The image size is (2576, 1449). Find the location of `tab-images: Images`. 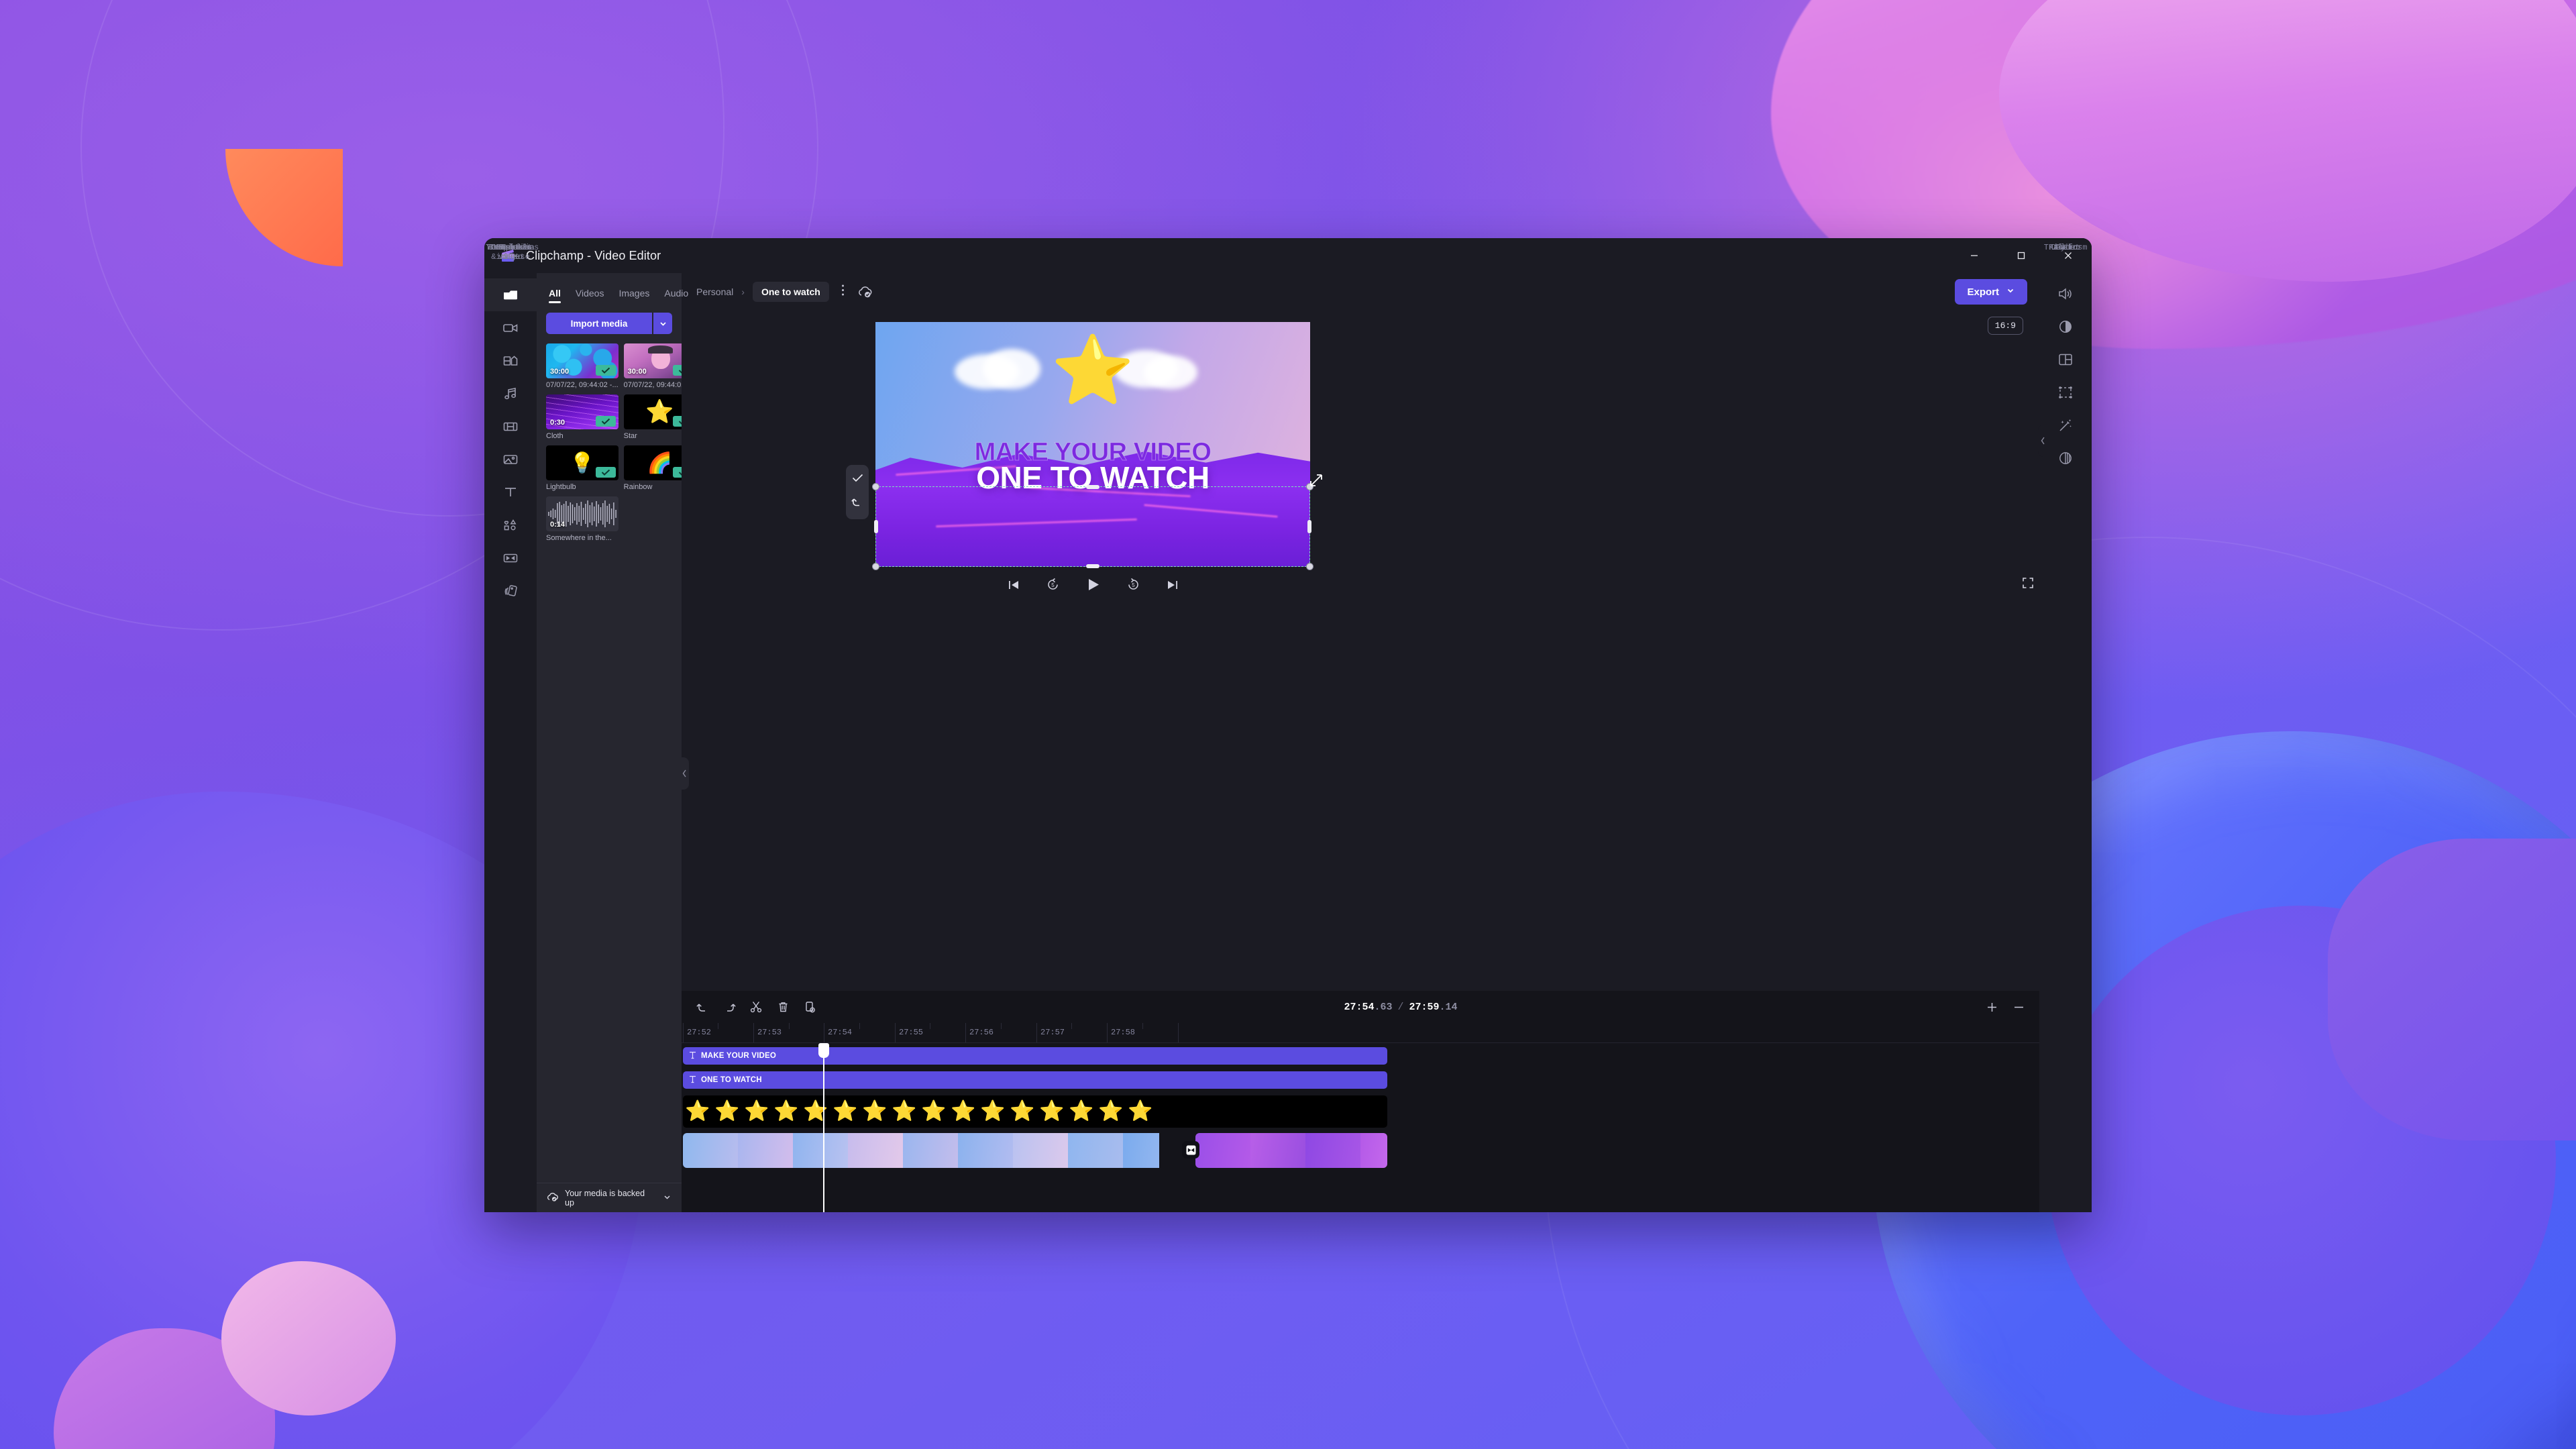

tab-images: Images is located at coordinates (634, 295).